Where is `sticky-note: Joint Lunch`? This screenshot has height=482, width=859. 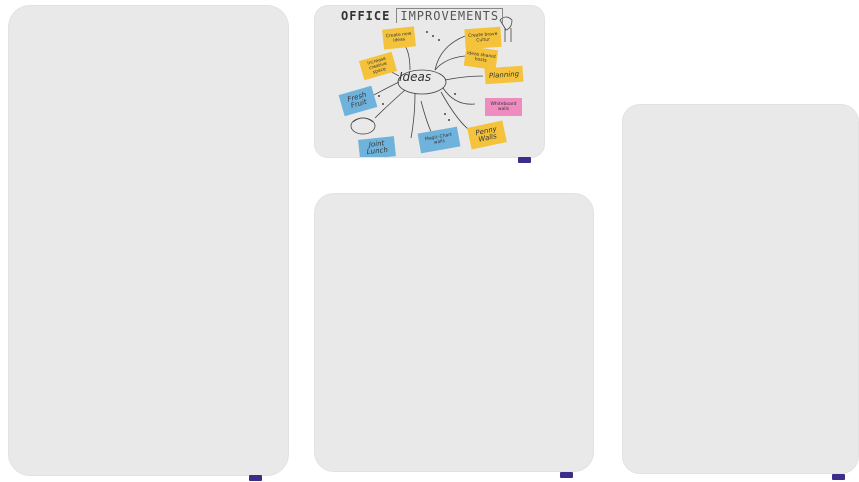
sticky-note: Joint Lunch is located at coordinates (377, 146).